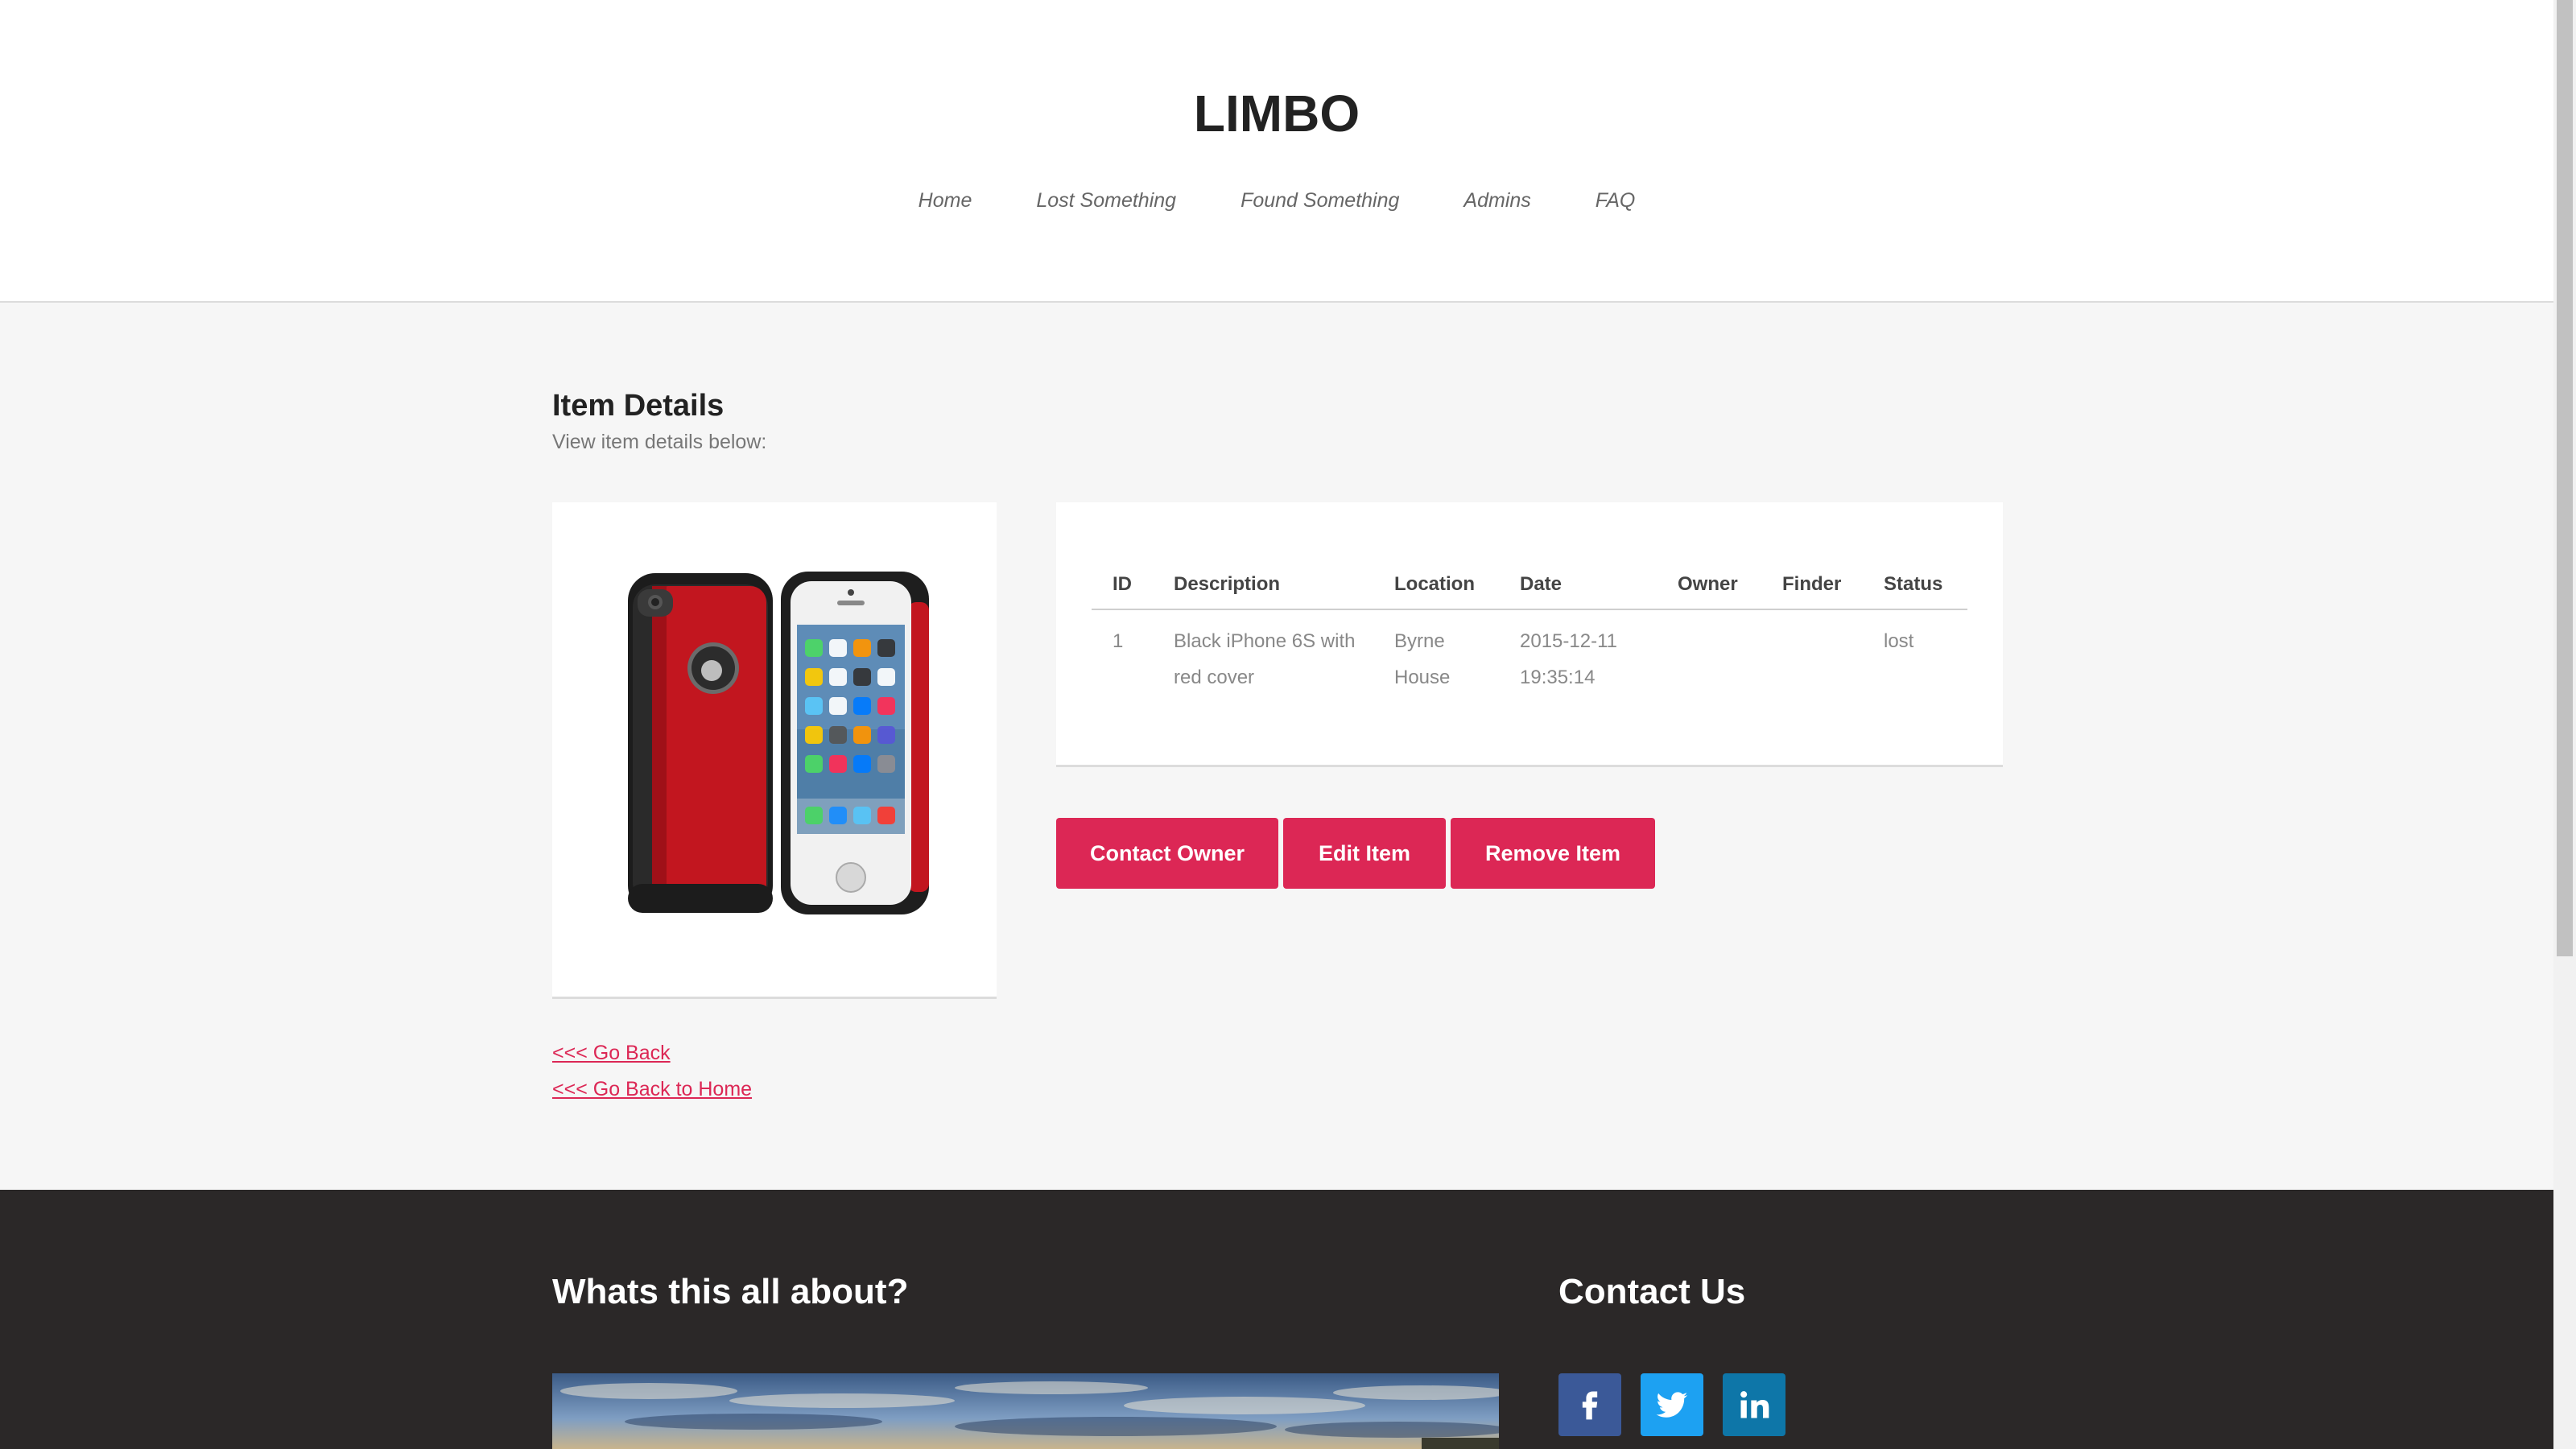 This screenshot has height=1449, width=2576. What do you see at coordinates (1833, 652) in the screenshot?
I see `cell-finder` at bounding box center [1833, 652].